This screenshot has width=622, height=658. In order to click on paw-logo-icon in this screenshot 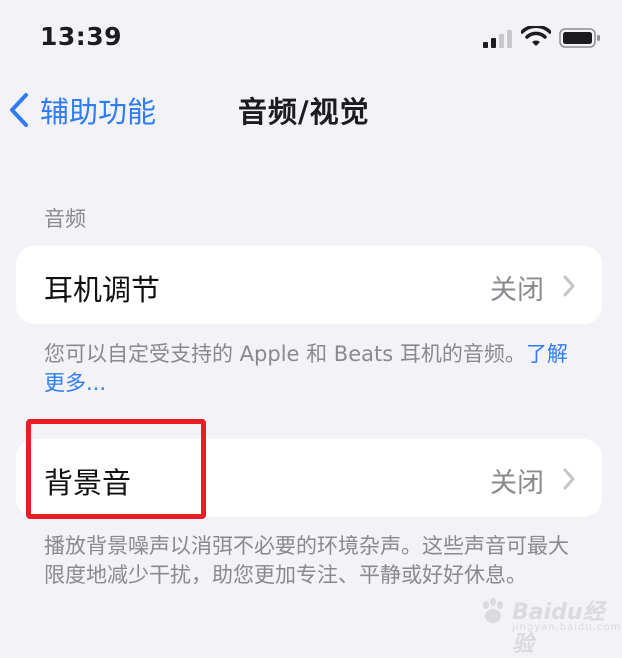, I will do `click(493, 610)`.